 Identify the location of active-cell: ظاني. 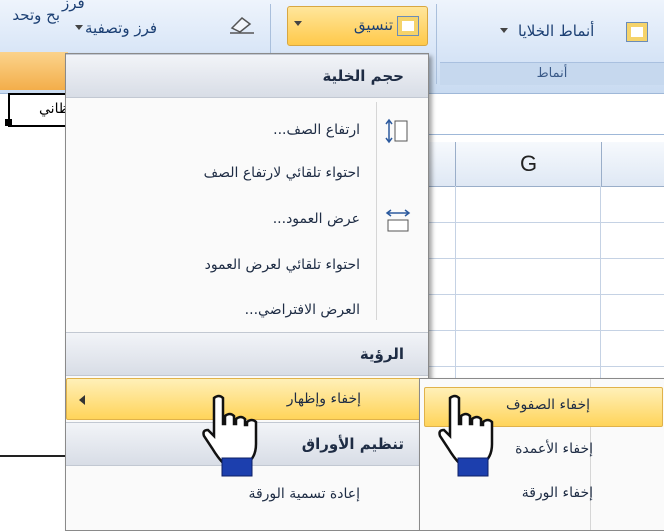
(40, 110).